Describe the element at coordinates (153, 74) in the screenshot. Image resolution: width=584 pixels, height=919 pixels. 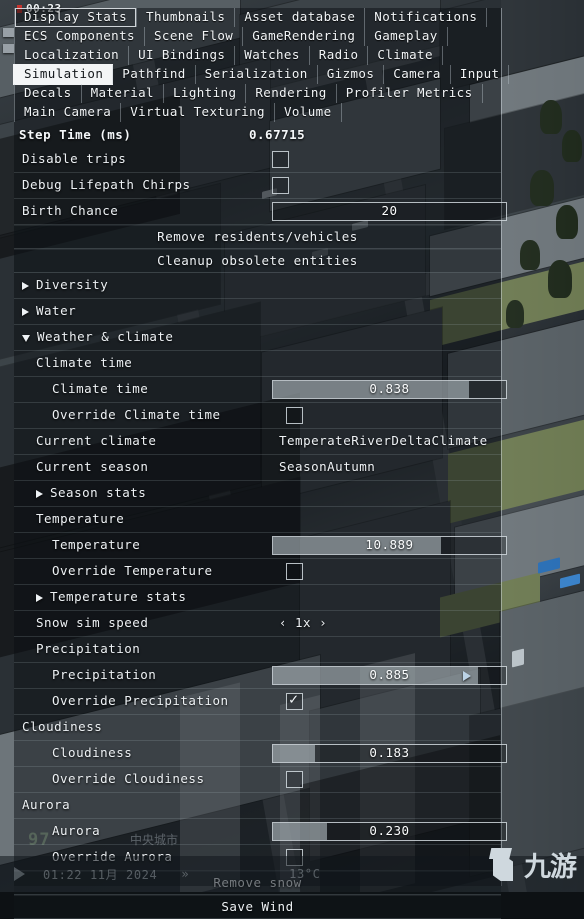
I see `tab-pathfind: Pathfind` at that location.